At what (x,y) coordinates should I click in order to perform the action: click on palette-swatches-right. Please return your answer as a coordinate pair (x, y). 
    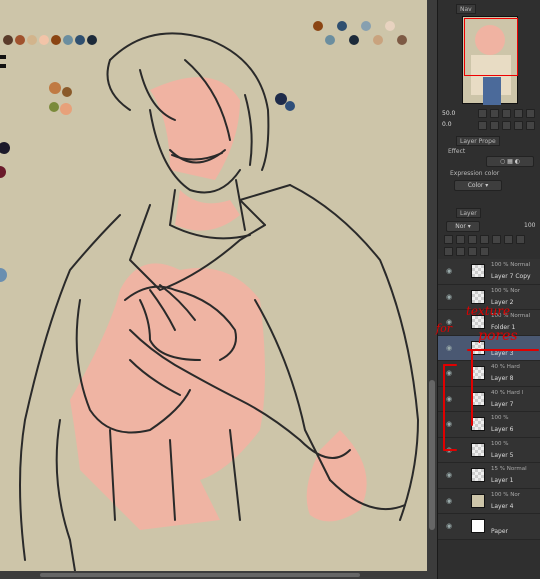
    Looking at the image, I should click on (360, 33).